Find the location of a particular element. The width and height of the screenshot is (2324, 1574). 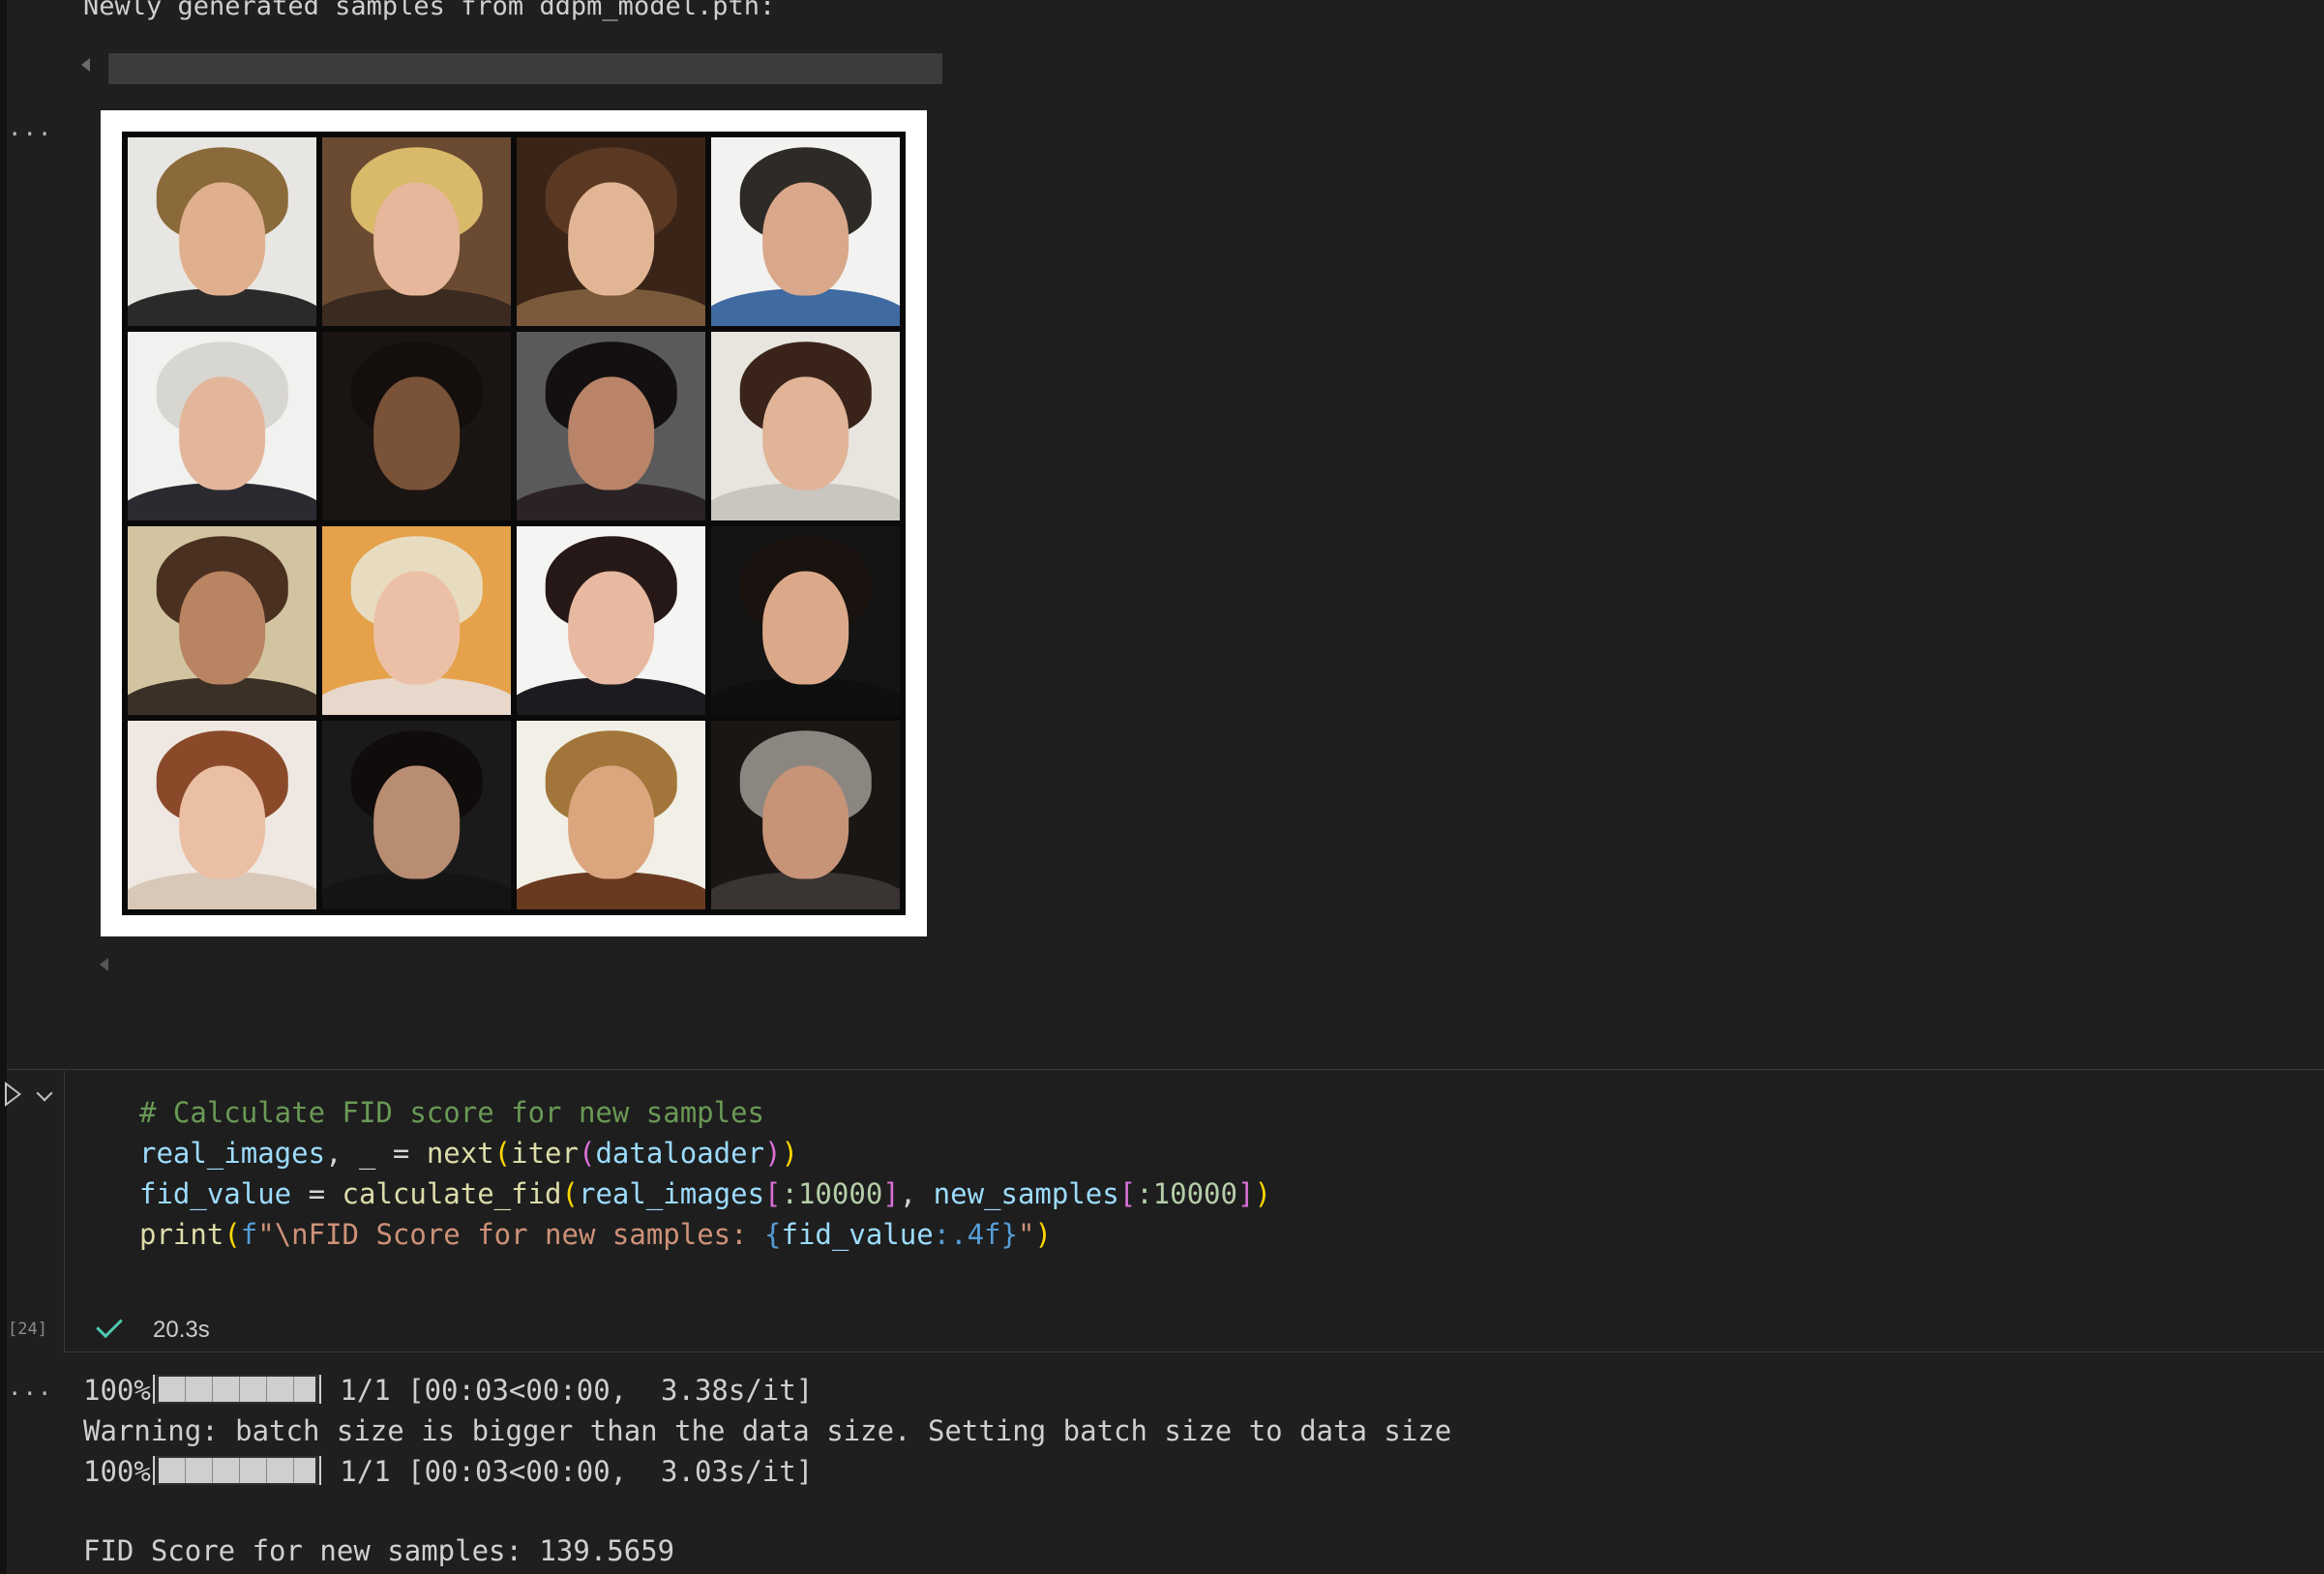

progress-line-2: 100% 1/1 [00:03<00:00, 3.03s/it] is located at coordinates (448, 1471).